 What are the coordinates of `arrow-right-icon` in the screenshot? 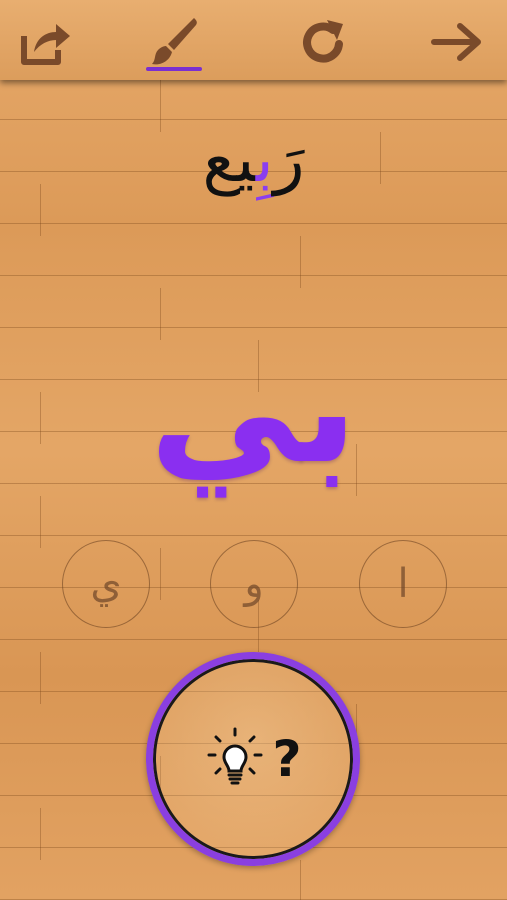 It's located at (456, 42).